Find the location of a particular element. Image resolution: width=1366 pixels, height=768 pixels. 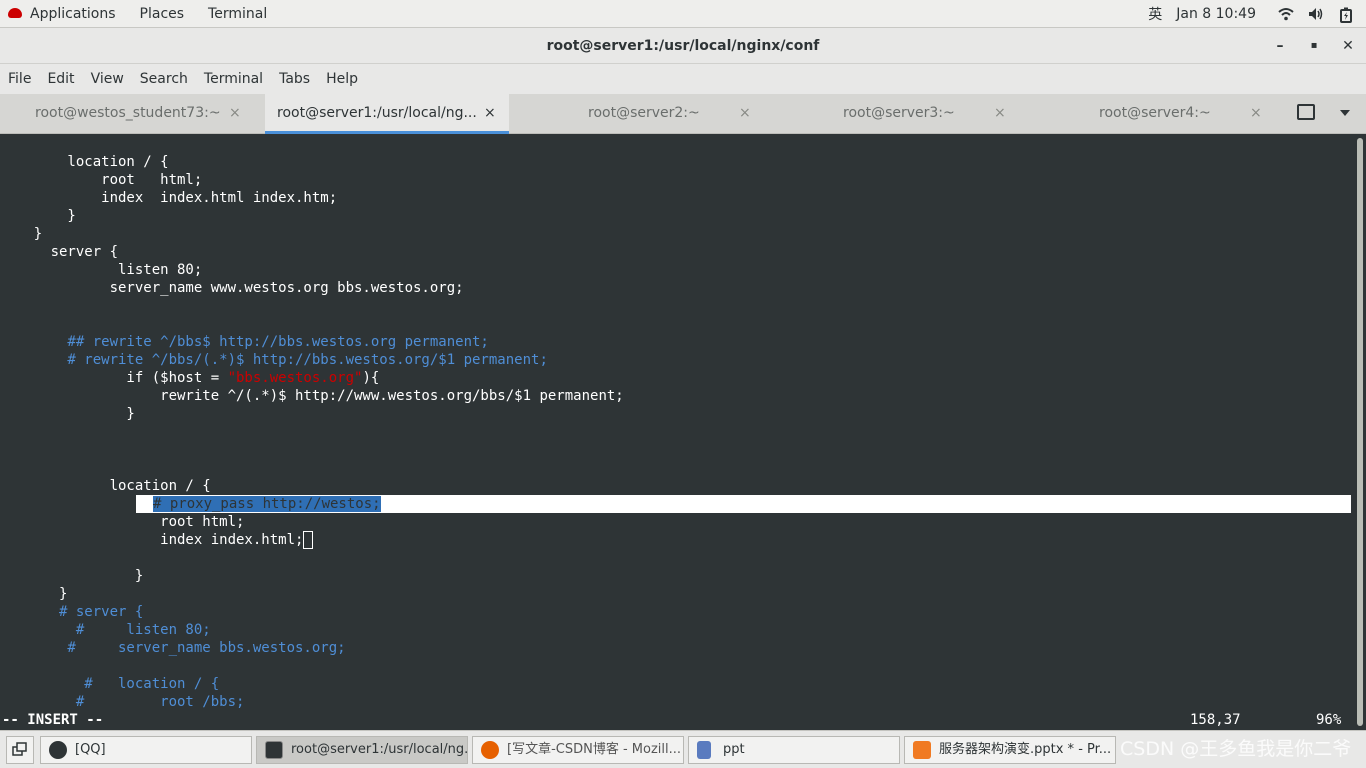

tab-label: root@server3:~ is located at coordinates (899, 113).